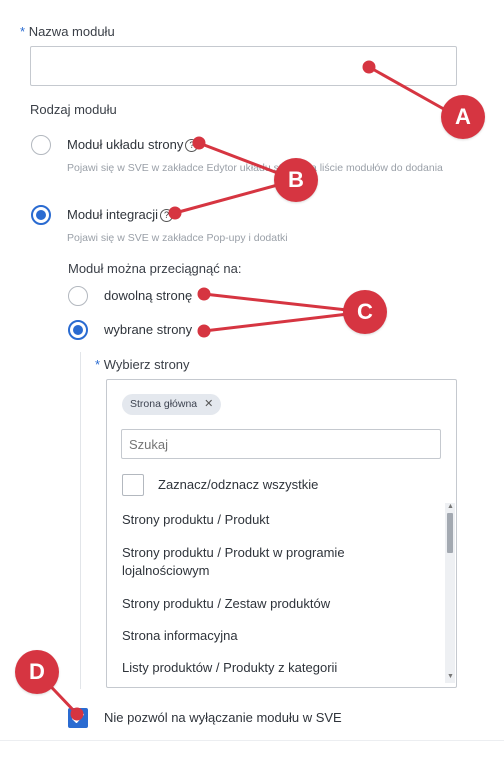  I want to click on marker-c: C, so click(365, 312).